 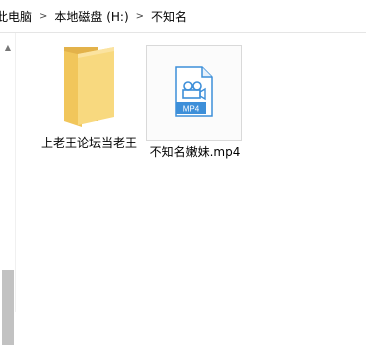 What do you see at coordinates (194, 91) in the screenshot?
I see `mp4-file-icon: MP4` at bounding box center [194, 91].